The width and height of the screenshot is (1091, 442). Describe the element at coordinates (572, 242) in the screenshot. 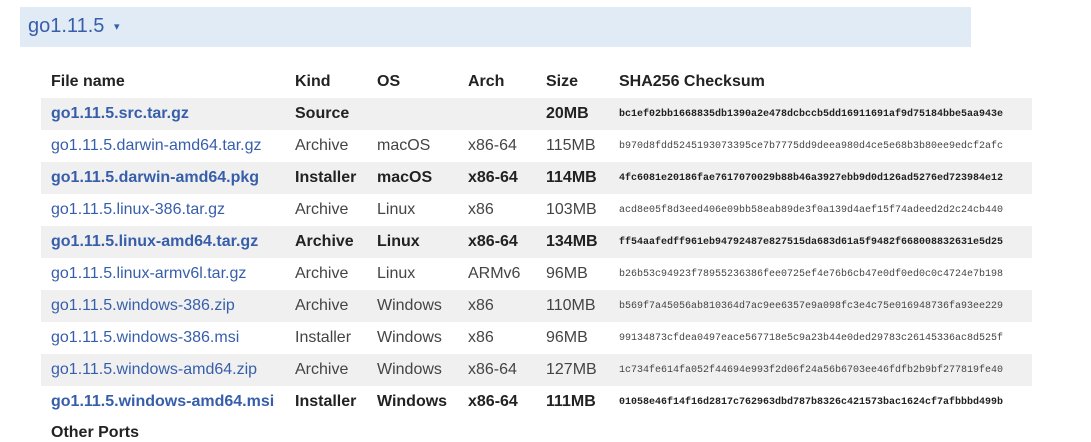

I see `size-cell: 134MB` at that location.